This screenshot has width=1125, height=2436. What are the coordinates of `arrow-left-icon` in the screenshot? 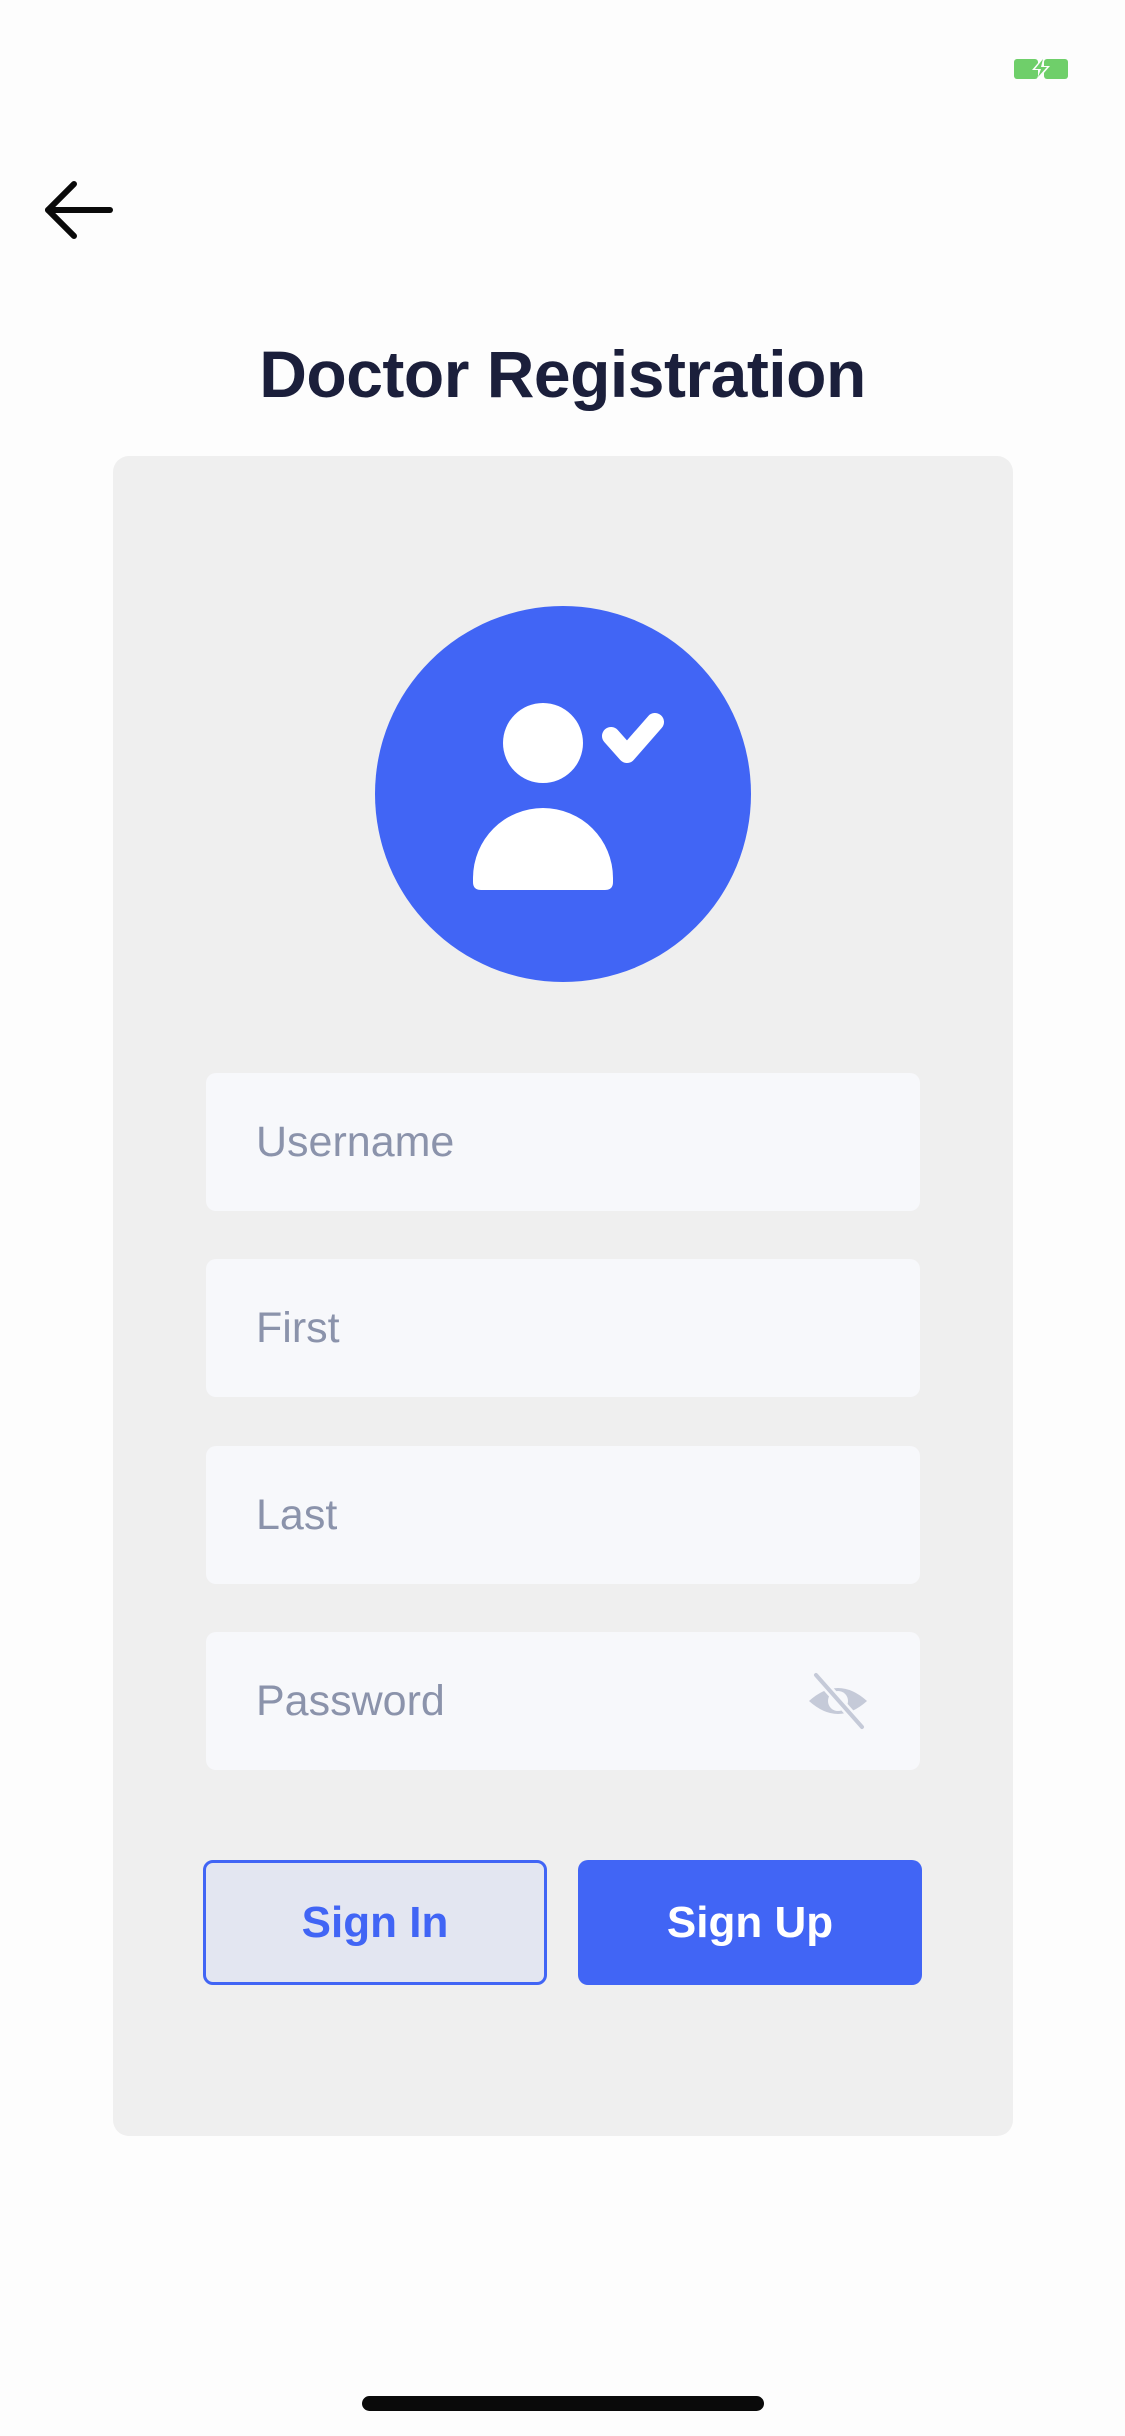 It's located at (79, 210).